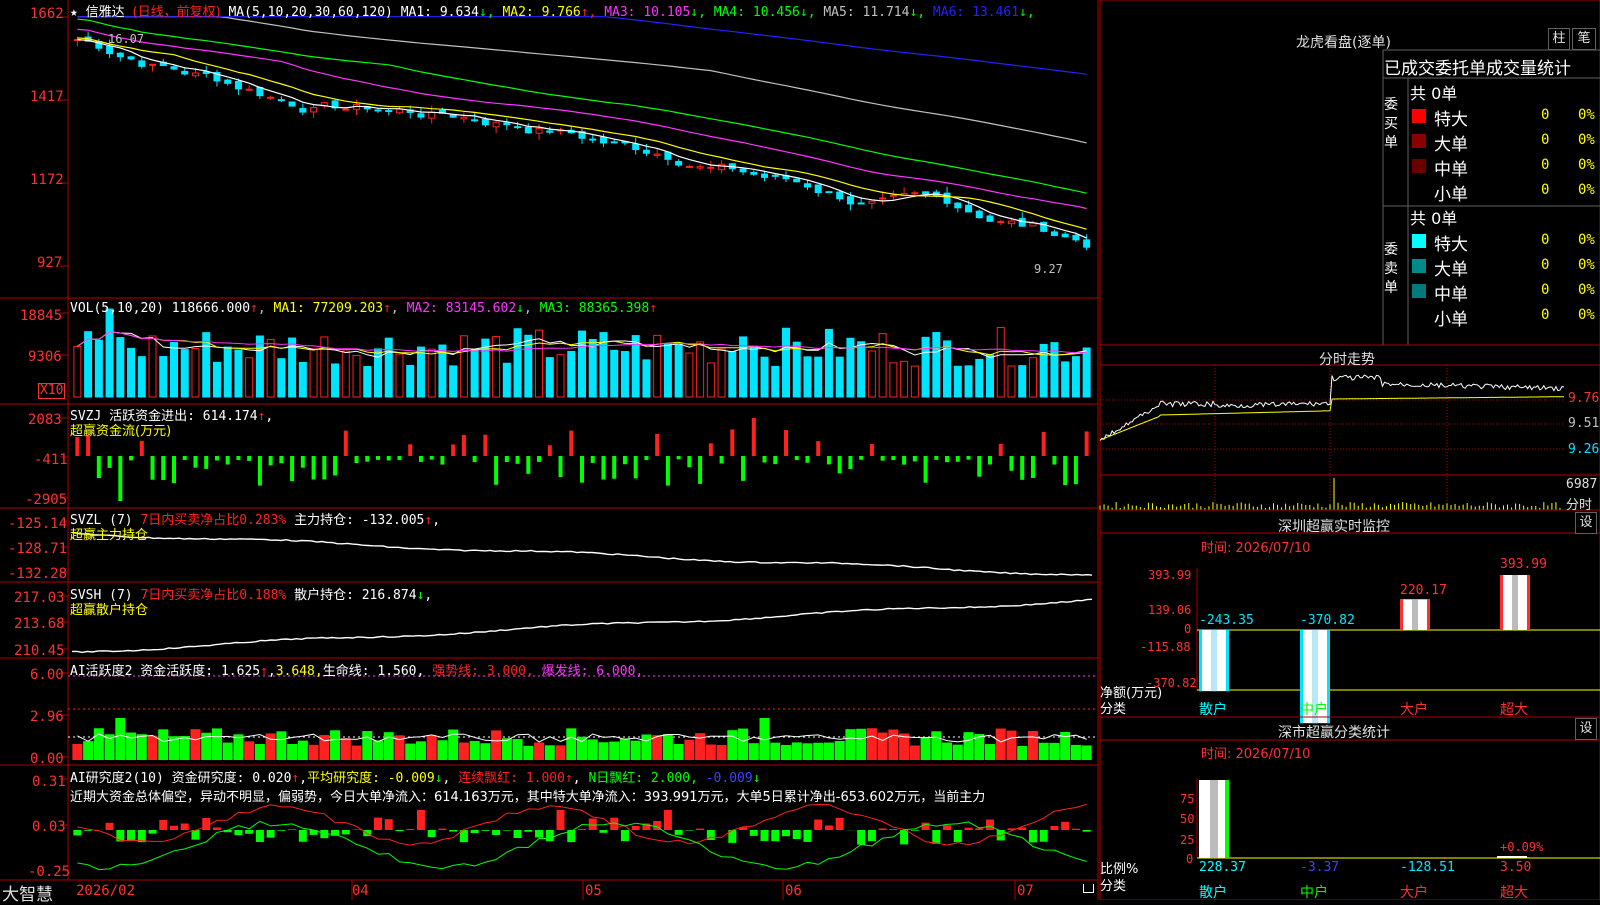 The height and width of the screenshot is (905, 1600). I want to click on stock-name: 信雅达, so click(105, 12).